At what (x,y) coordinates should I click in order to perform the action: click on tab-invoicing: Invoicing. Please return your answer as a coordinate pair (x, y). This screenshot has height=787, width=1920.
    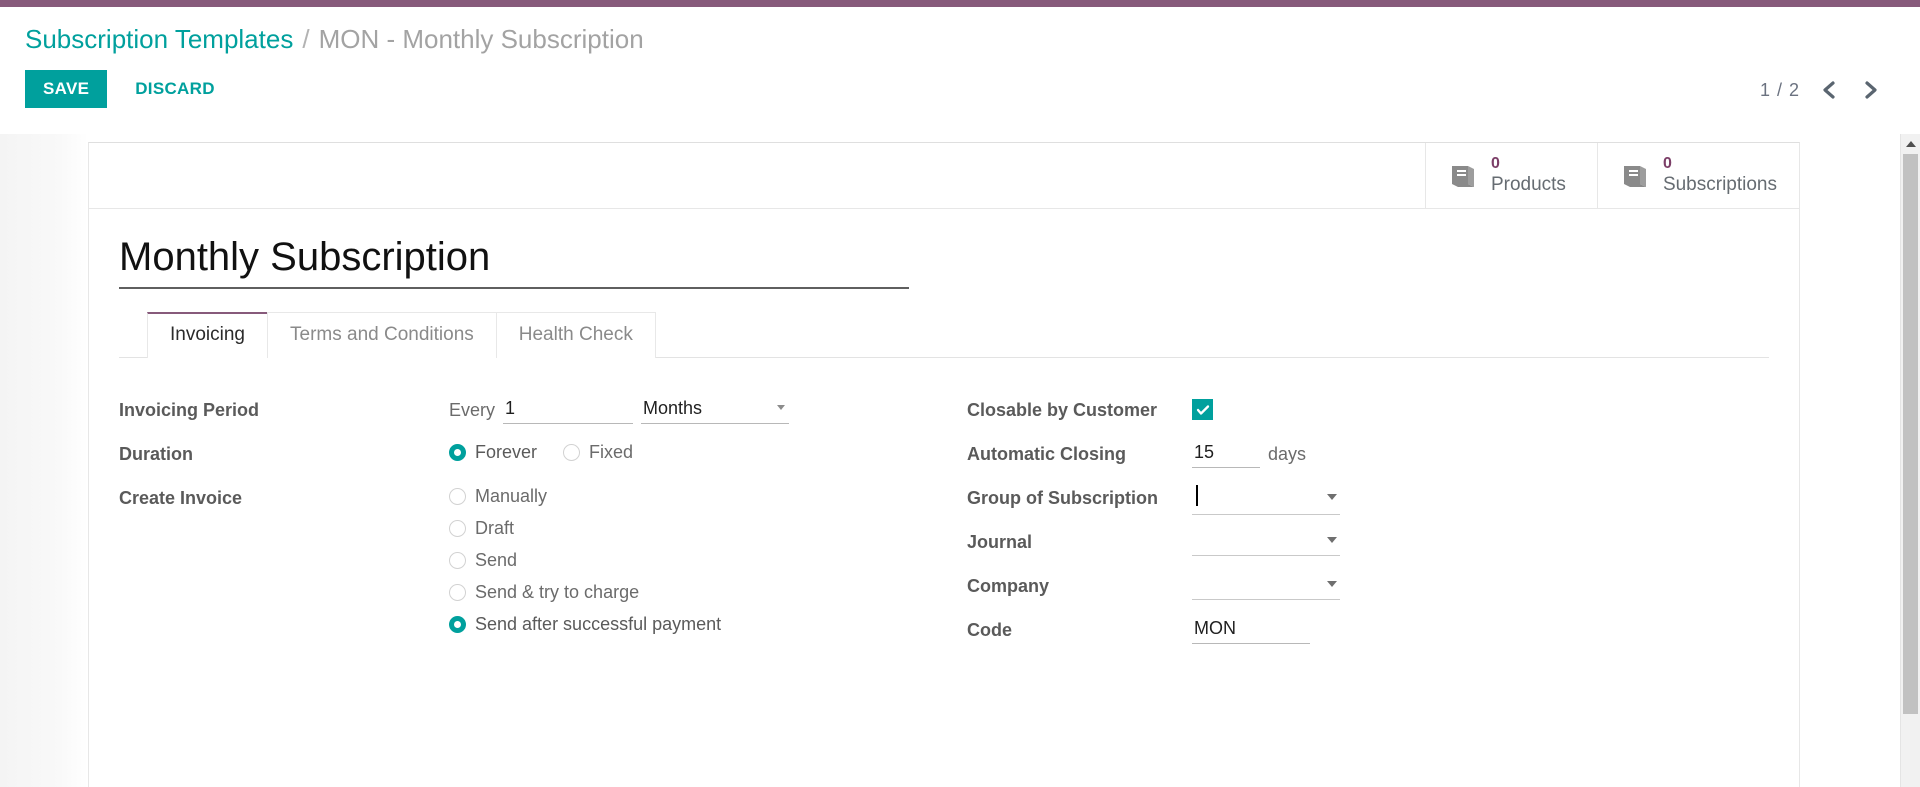
    Looking at the image, I should click on (207, 335).